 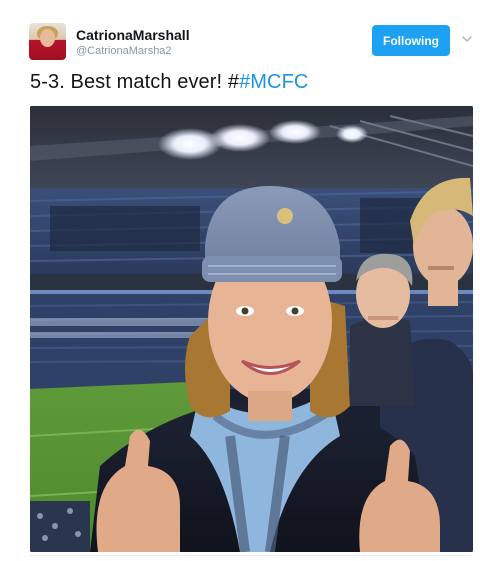 I want to click on author-handle: @CatrionaMarsha2, so click(x=124, y=51).